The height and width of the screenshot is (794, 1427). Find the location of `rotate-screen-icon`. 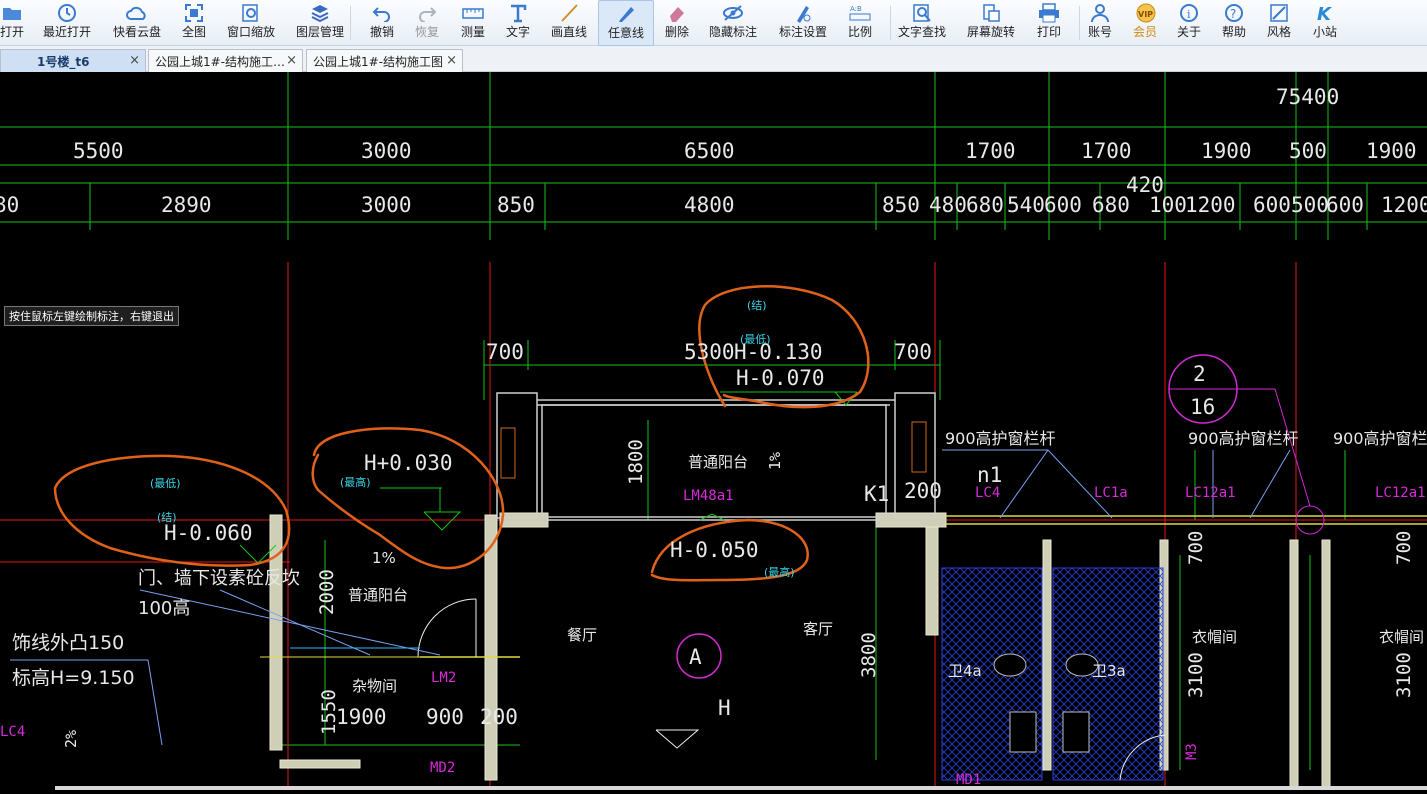

rotate-screen-icon is located at coordinates (991, 13).